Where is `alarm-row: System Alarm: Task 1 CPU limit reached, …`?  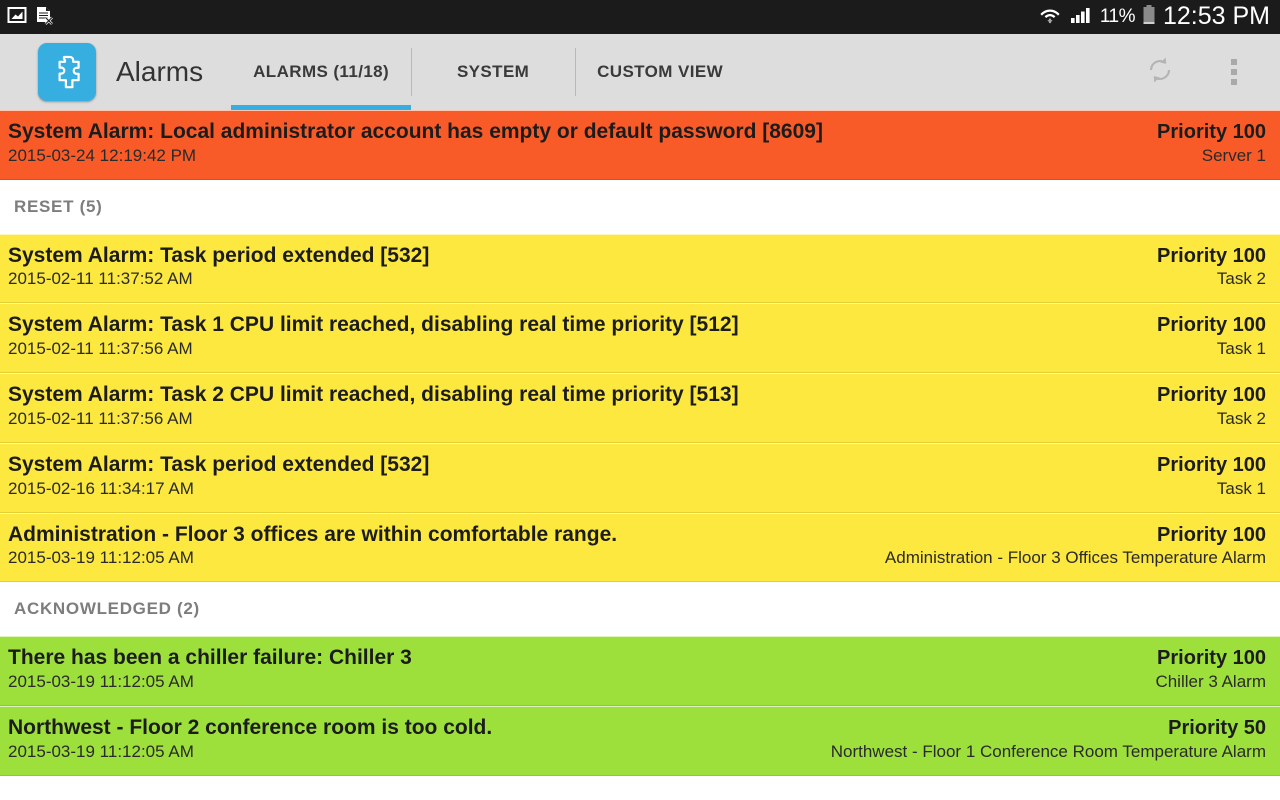 alarm-row: System Alarm: Task 1 CPU limit reached, … is located at coordinates (640, 338).